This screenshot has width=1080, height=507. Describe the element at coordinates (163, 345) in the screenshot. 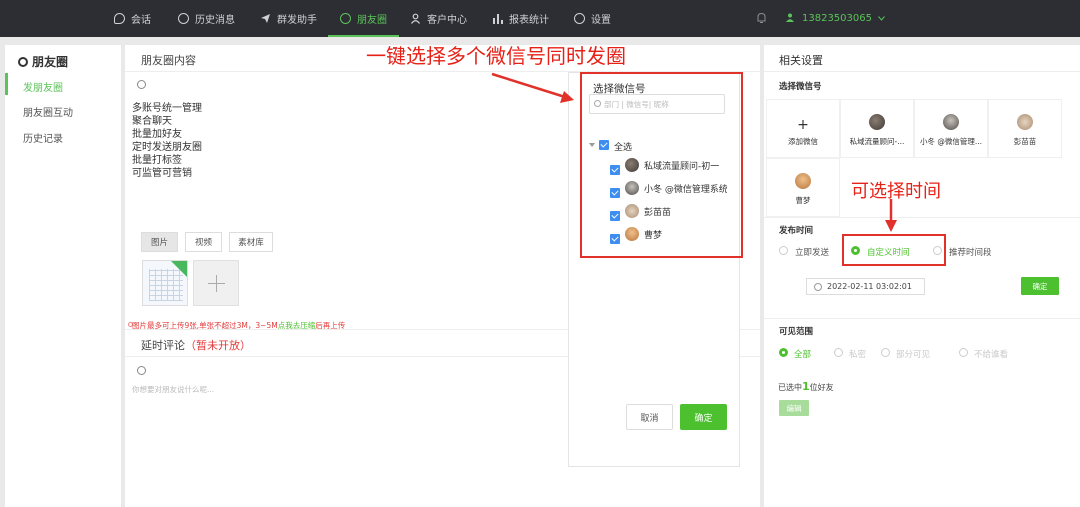

I see `delay-comment-label: 延时评论` at that location.